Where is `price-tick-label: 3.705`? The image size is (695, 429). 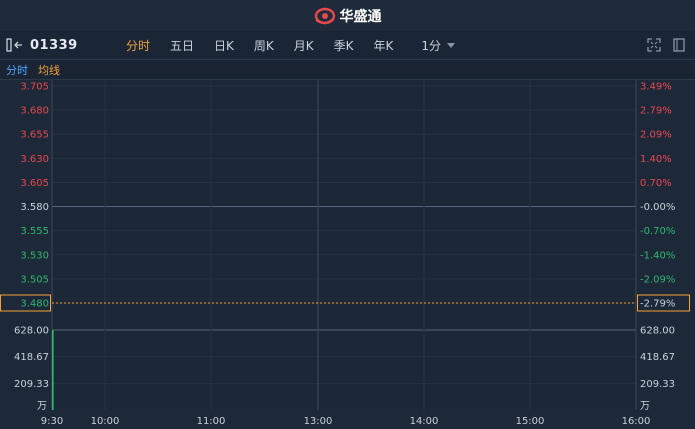 price-tick-label: 3.705 is located at coordinates (34, 87).